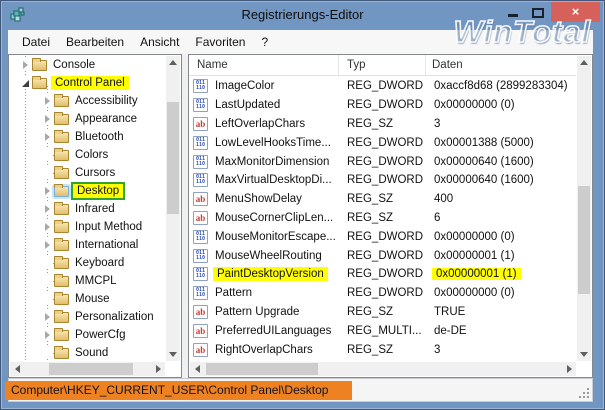 Image resolution: width=605 pixels, height=410 pixels. I want to click on close-button: ×, so click(575, 12).